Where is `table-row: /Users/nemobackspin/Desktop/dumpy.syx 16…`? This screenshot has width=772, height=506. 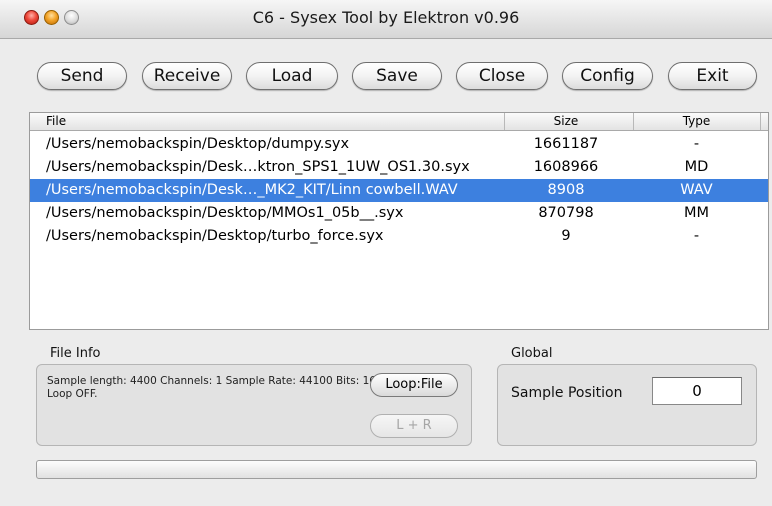
table-row: /Users/nemobackspin/Desktop/dumpy.syx 16… is located at coordinates (399, 144).